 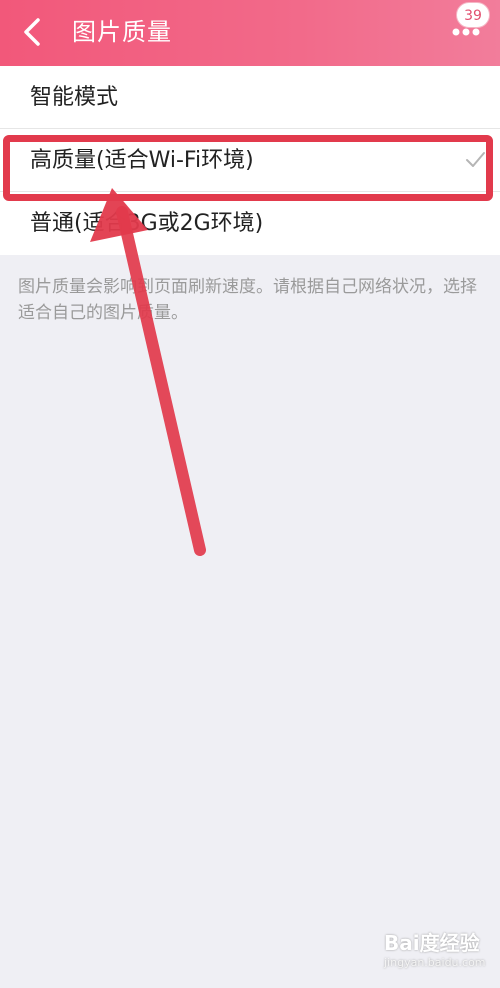 What do you see at coordinates (250, 97) in the screenshot?
I see `option-smart-mode: 智能模式` at bounding box center [250, 97].